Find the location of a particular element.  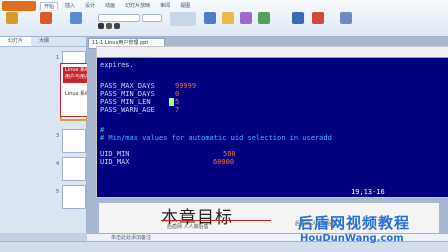

config-key: UID_MAX is located at coordinates (115, 162).